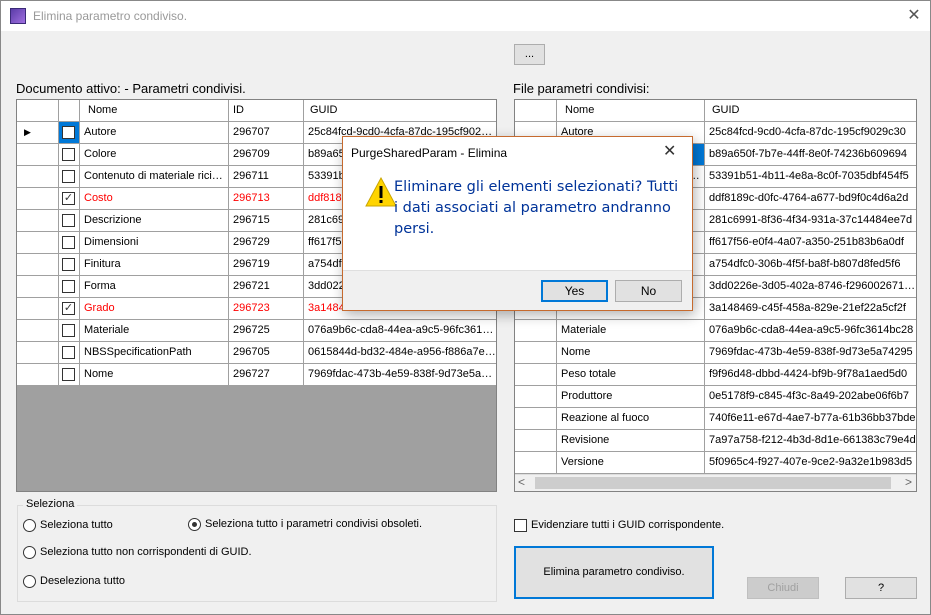 The height and width of the screenshot is (615, 931). I want to click on parameter-name: Materiale, so click(631, 330).